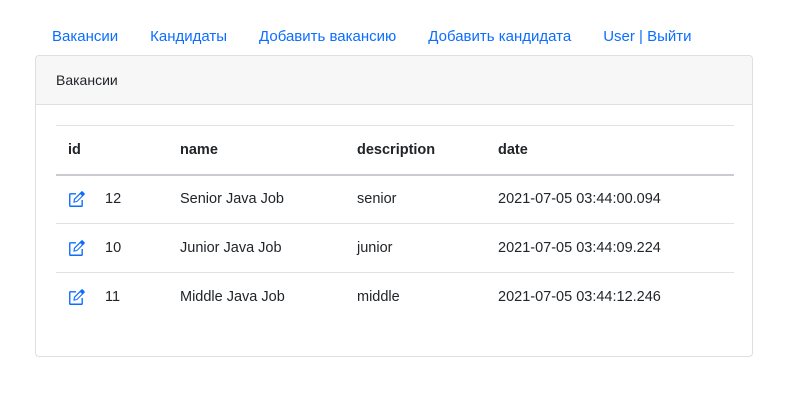 This screenshot has width=791, height=408. I want to click on cell-id: 12, so click(118, 199).